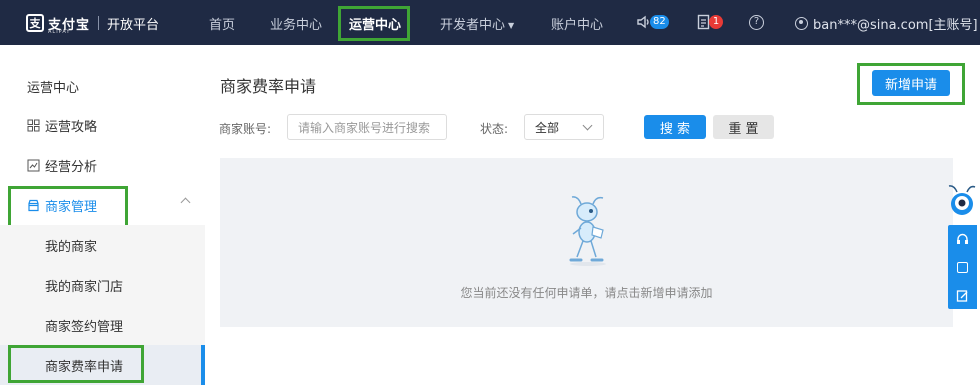  I want to click on sidebar-item-label: 运营攻略, so click(71, 127).